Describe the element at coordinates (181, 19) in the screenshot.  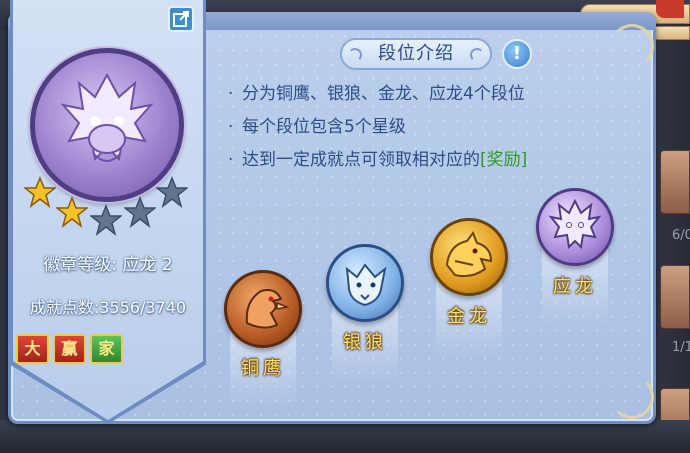
I see `share-icon` at that location.